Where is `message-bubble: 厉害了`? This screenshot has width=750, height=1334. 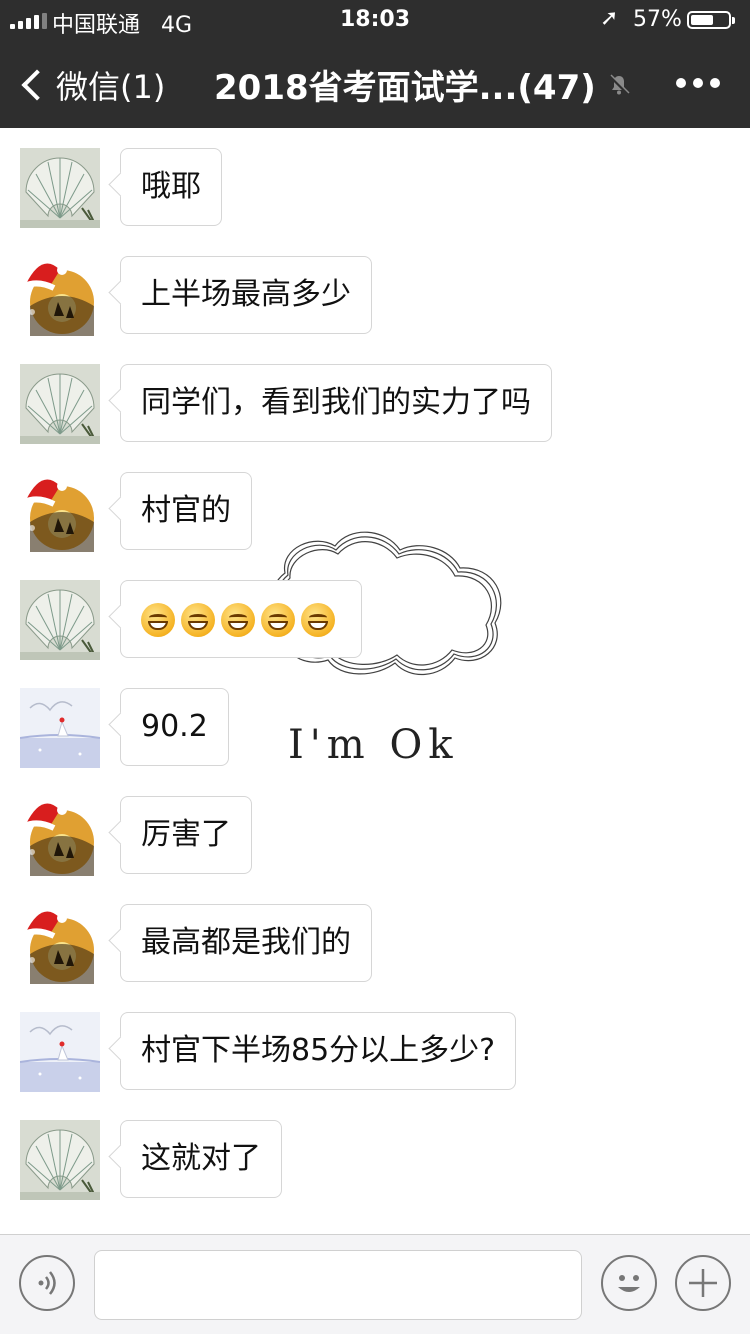
message-bubble: 厉害了 is located at coordinates (180, 835).